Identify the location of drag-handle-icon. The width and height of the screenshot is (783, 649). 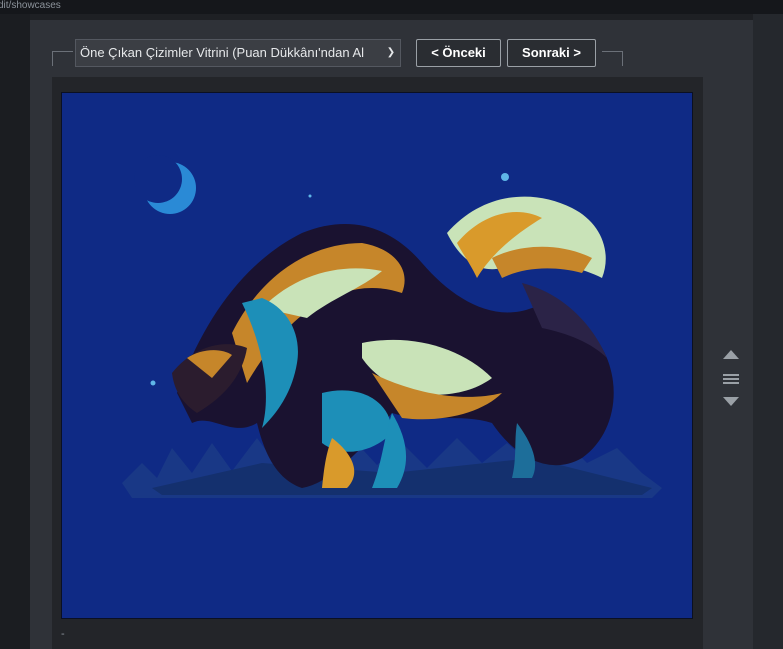
(731, 379).